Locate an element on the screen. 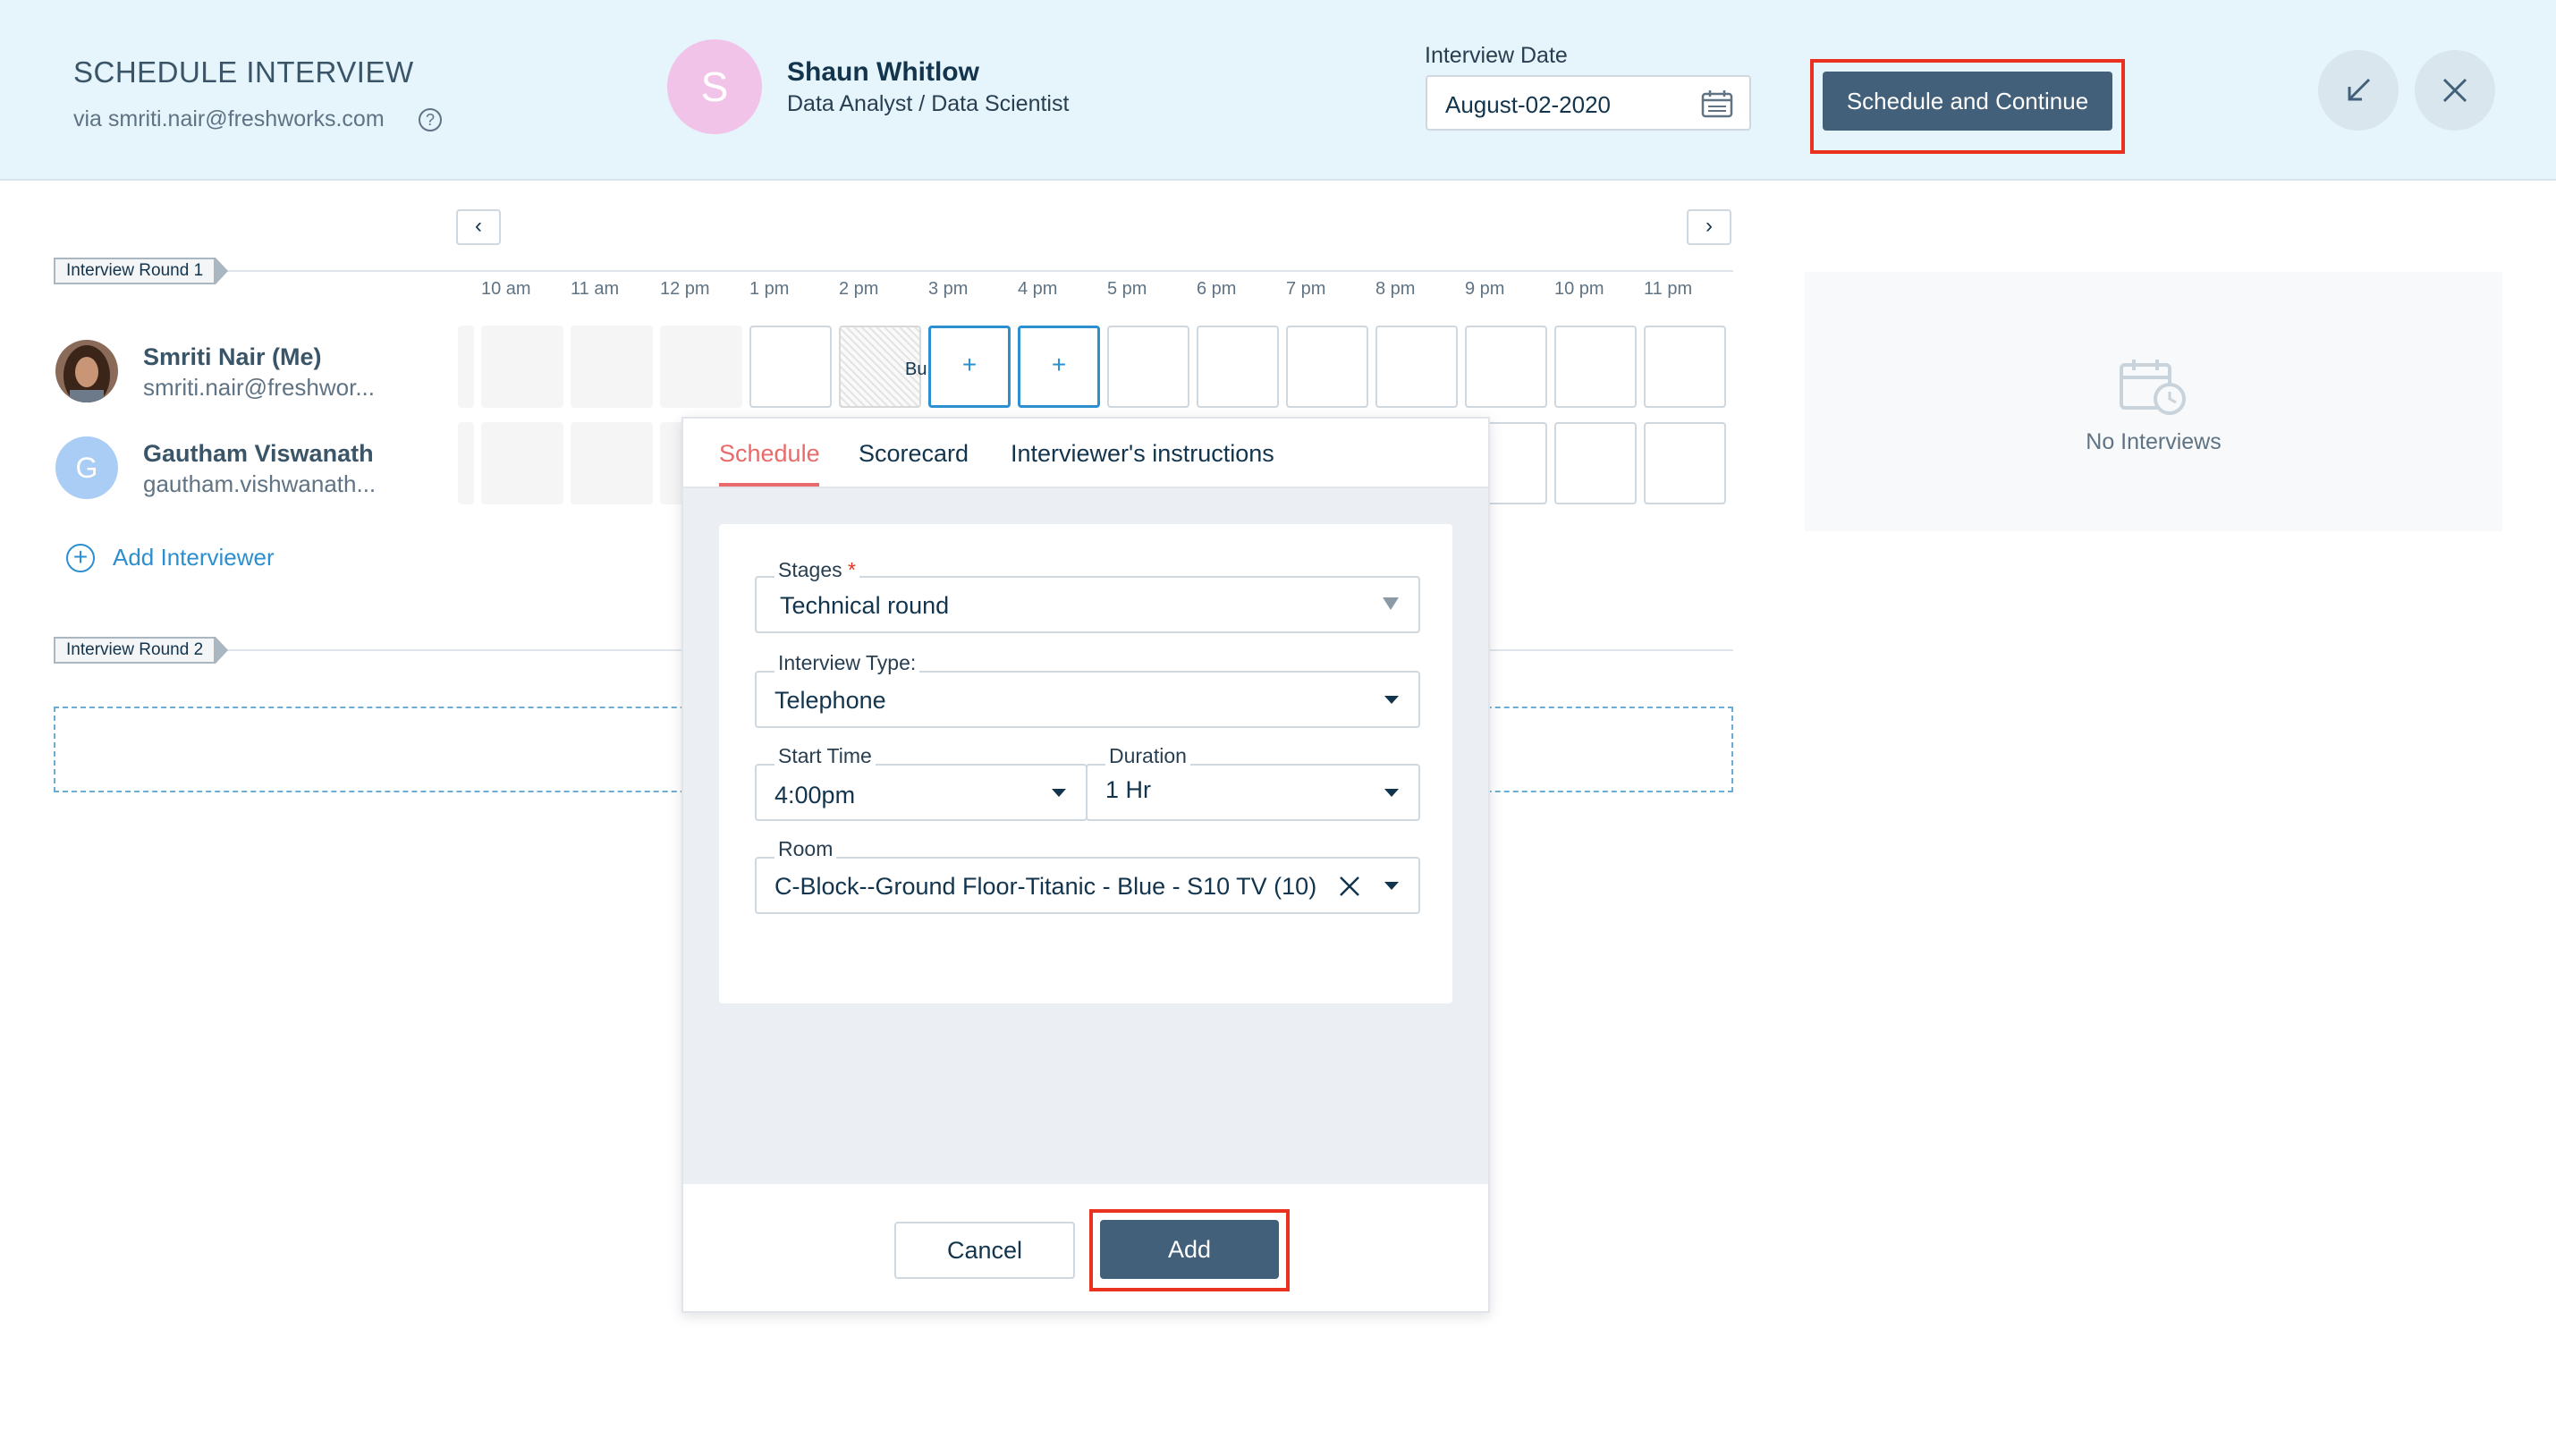 The image size is (2556, 1456). calendar-icon is located at coordinates (1717, 103).